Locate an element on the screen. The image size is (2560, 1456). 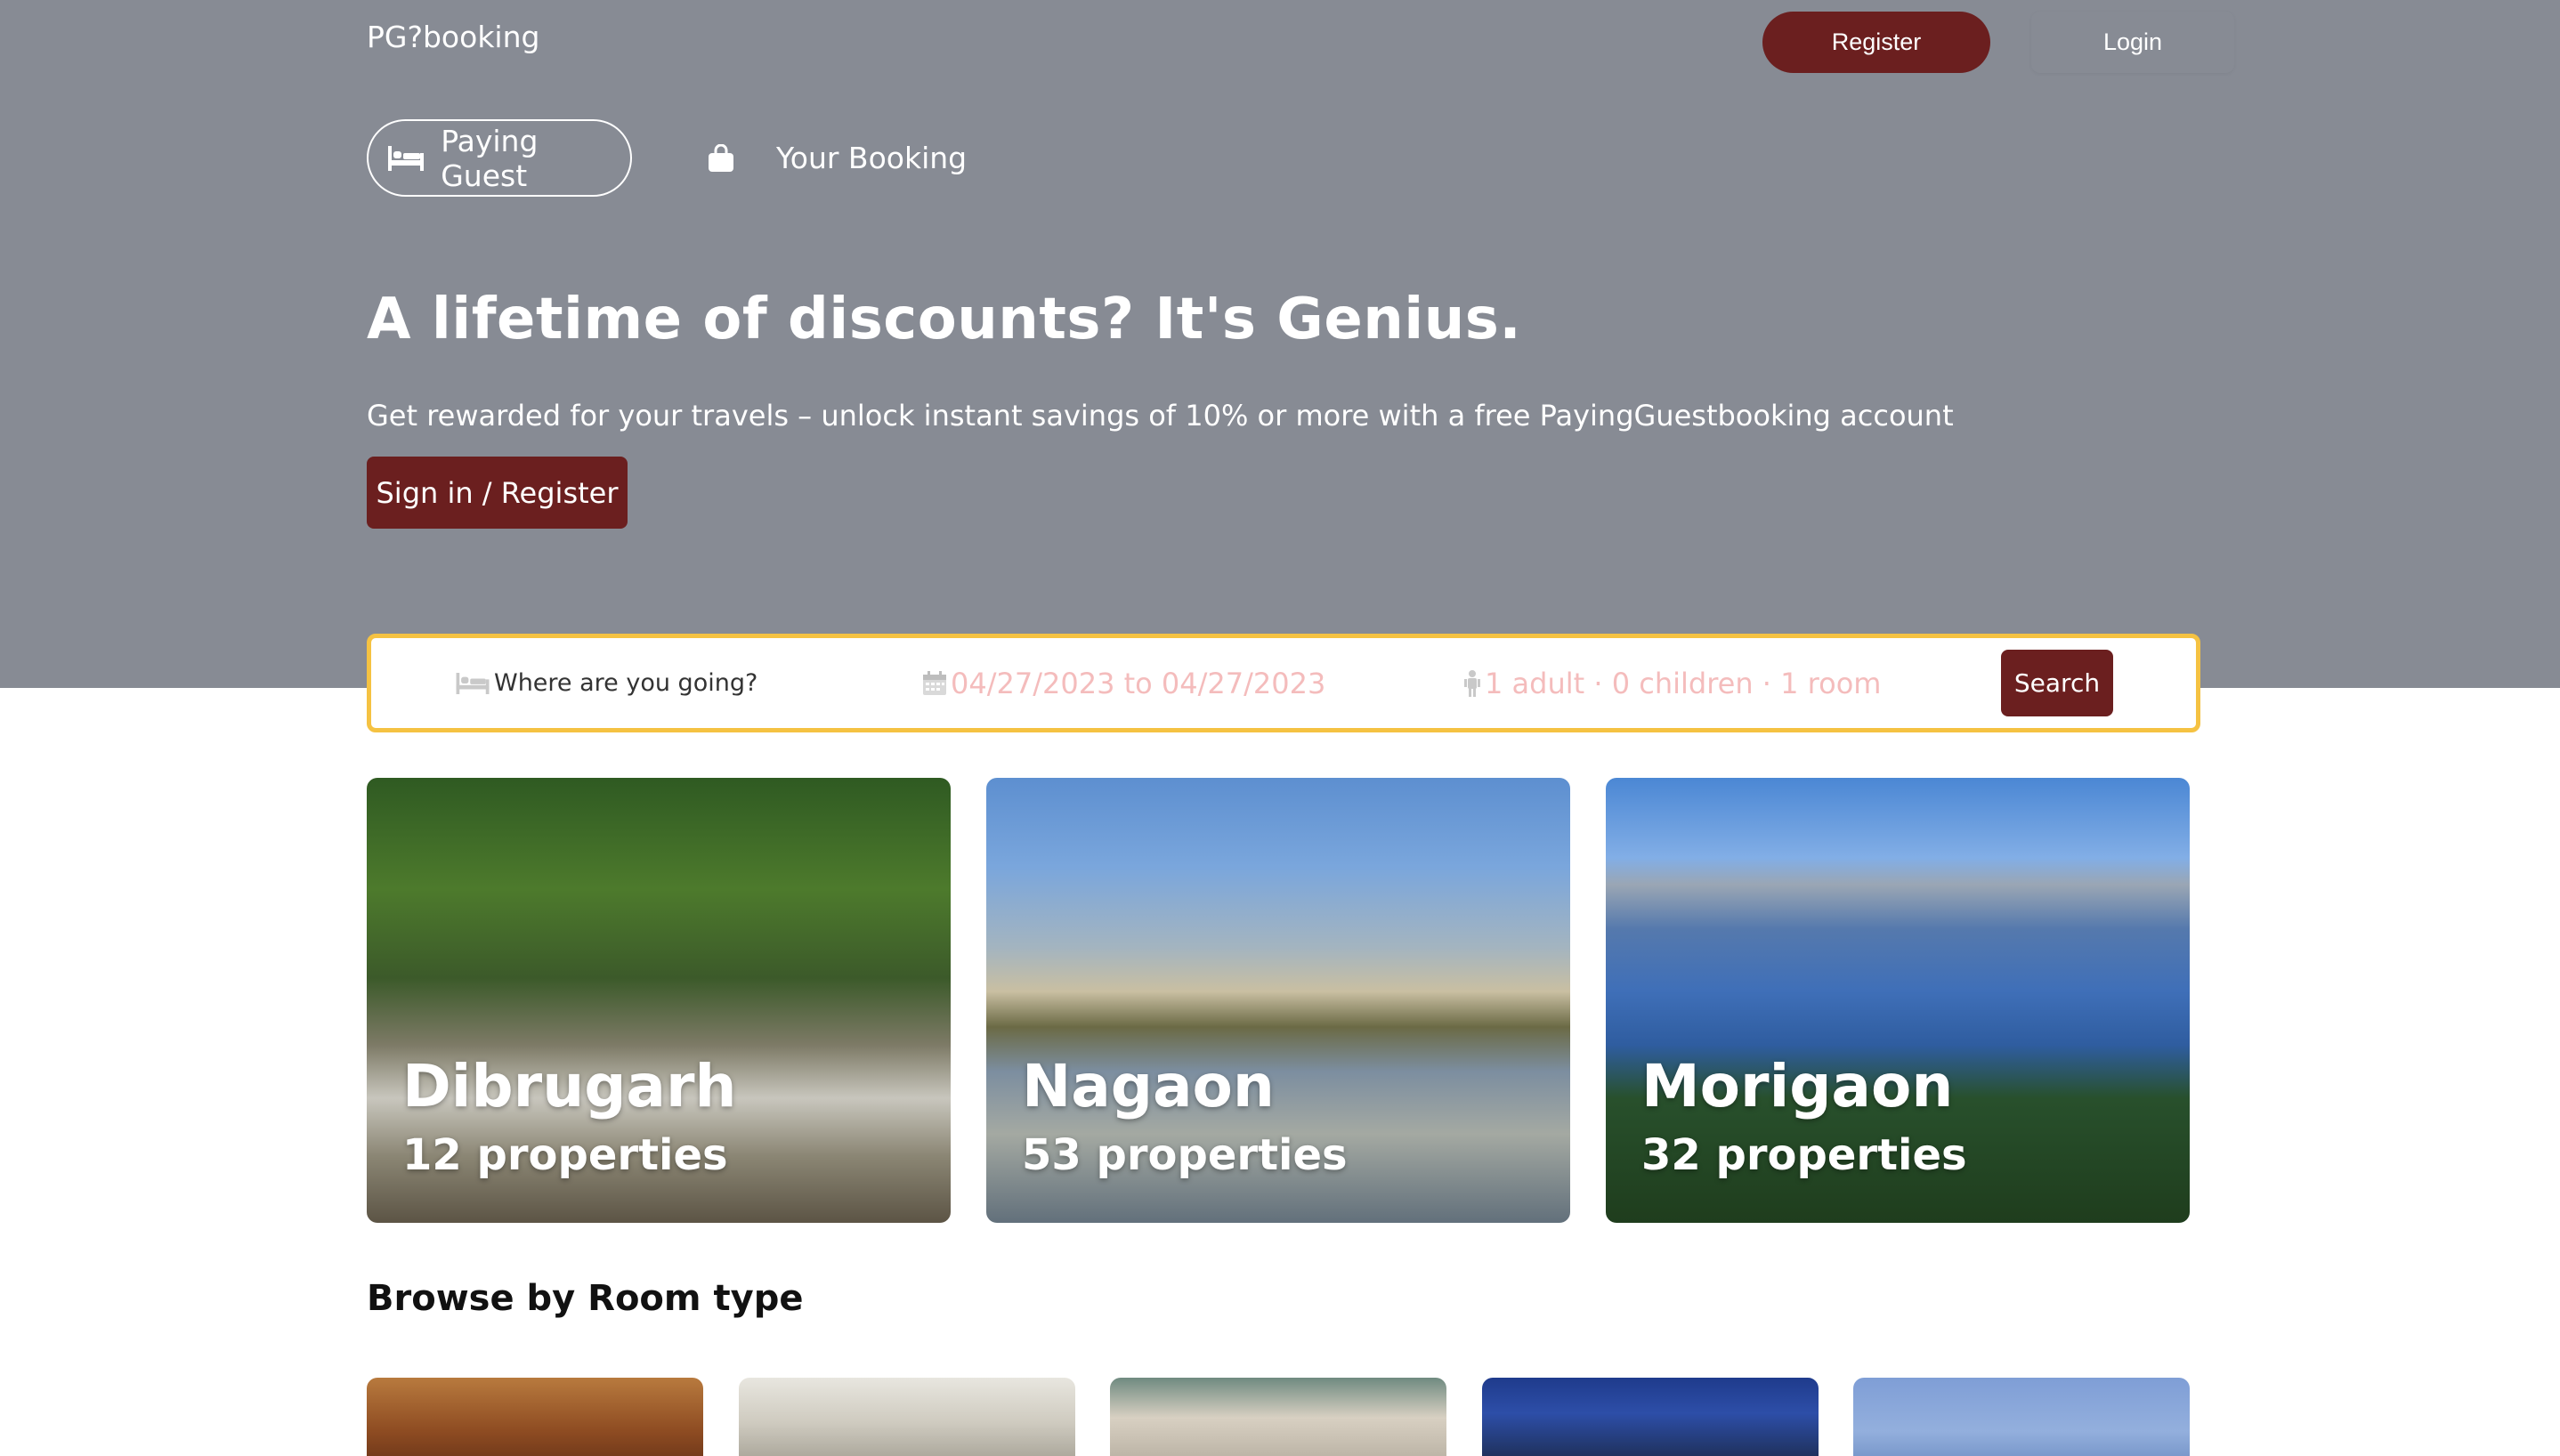
tab-label: Your Booking is located at coordinates (872, 158).